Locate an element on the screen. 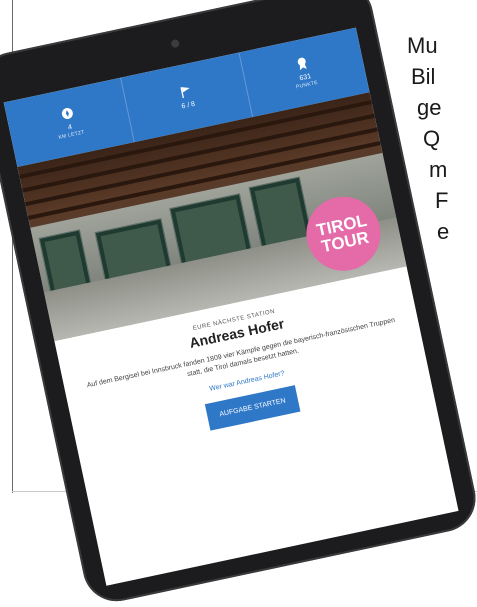 The image size is (477, 607). caption-line: F is located at coordinates (442, 200).